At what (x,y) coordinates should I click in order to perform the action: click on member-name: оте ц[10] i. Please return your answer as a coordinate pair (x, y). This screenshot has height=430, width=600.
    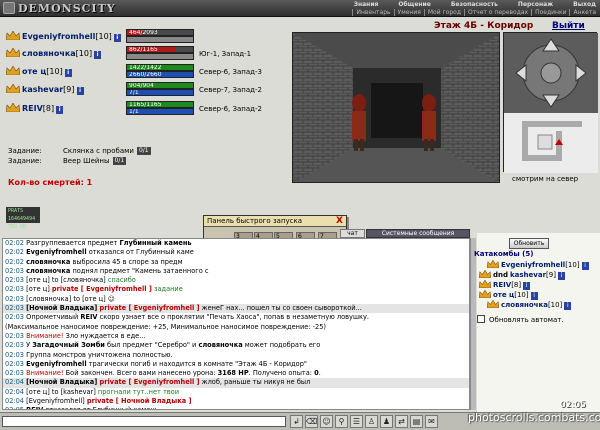
    Looking at the image, I should click on (47, 72).